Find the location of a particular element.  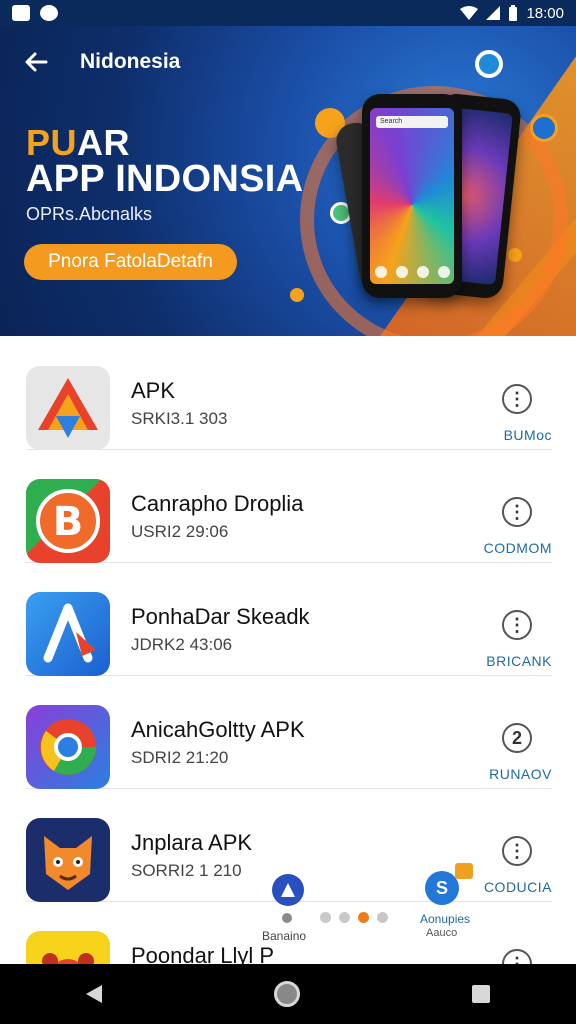

app-icon: B is located at coordinates (68, 521).